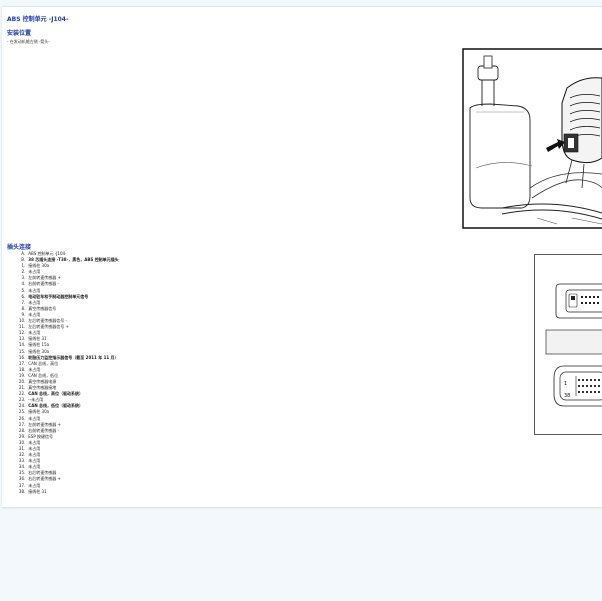 This screenshot has width=602, height=601. I want to click on pin-label-38: 38, so click(567, 396).